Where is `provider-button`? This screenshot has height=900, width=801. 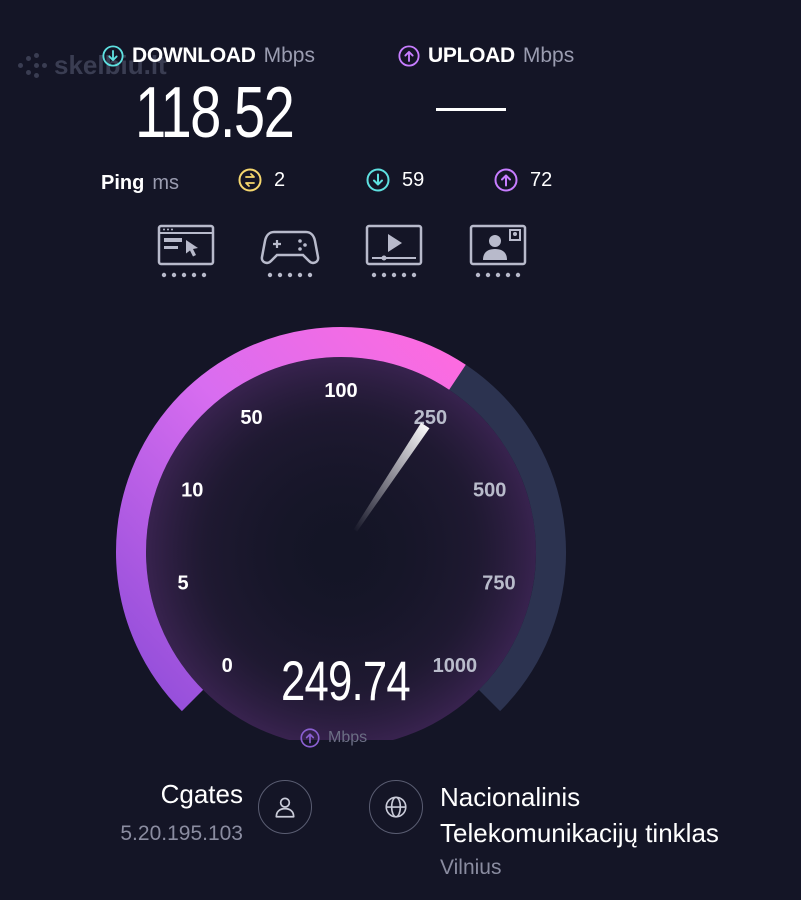 provider-button is located at coordinates (285, 807).